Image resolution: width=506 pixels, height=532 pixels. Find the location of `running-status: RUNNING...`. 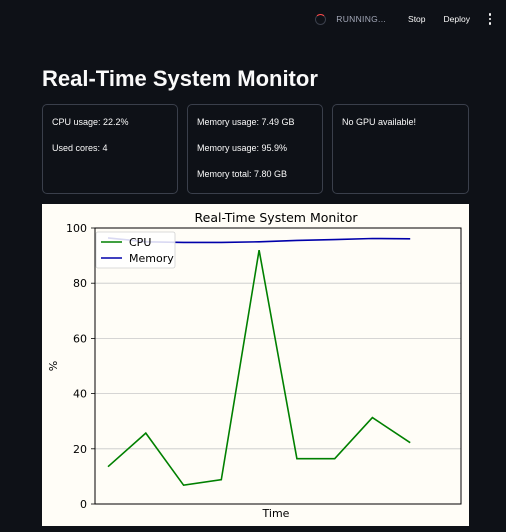

running-status: RUNNING... is located at coordinates (351, 19).